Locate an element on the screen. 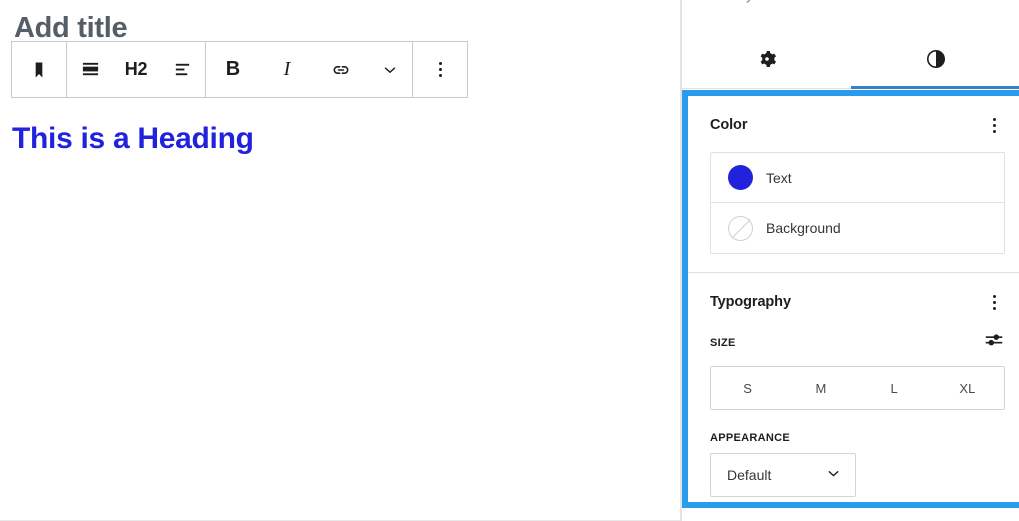 This screenshot has width=1019, height=521. font-size-option-m: M is located at coordinates (821, 388).